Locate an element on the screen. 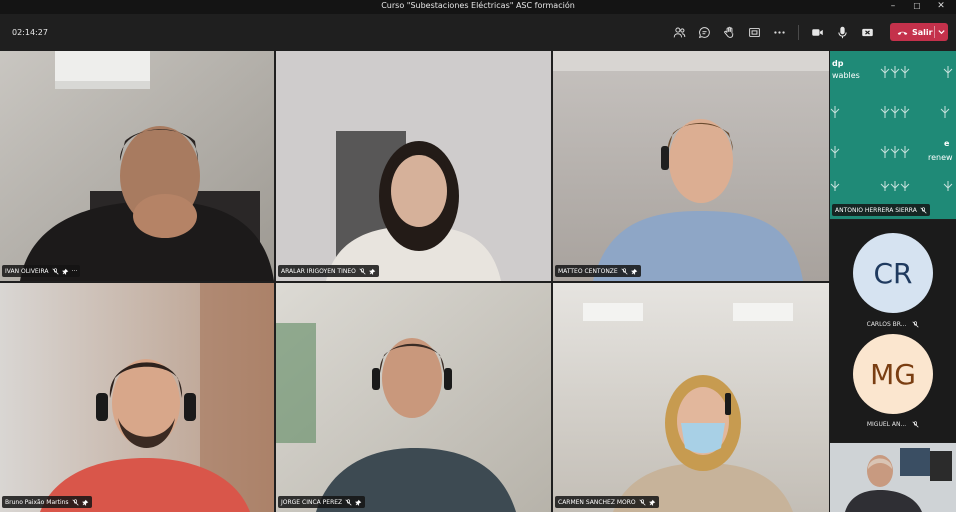  camera-button is located at coordinates (817, 32).